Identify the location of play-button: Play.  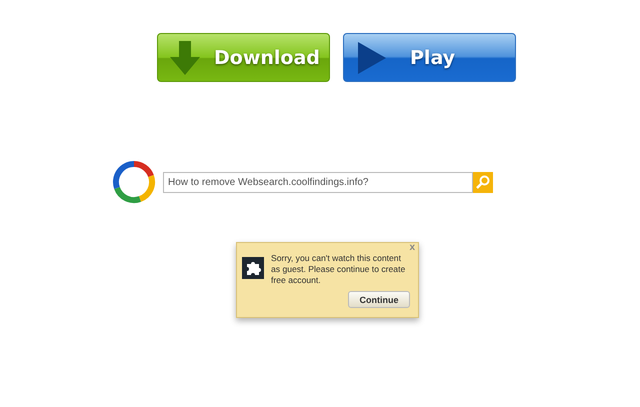
(429, 57).